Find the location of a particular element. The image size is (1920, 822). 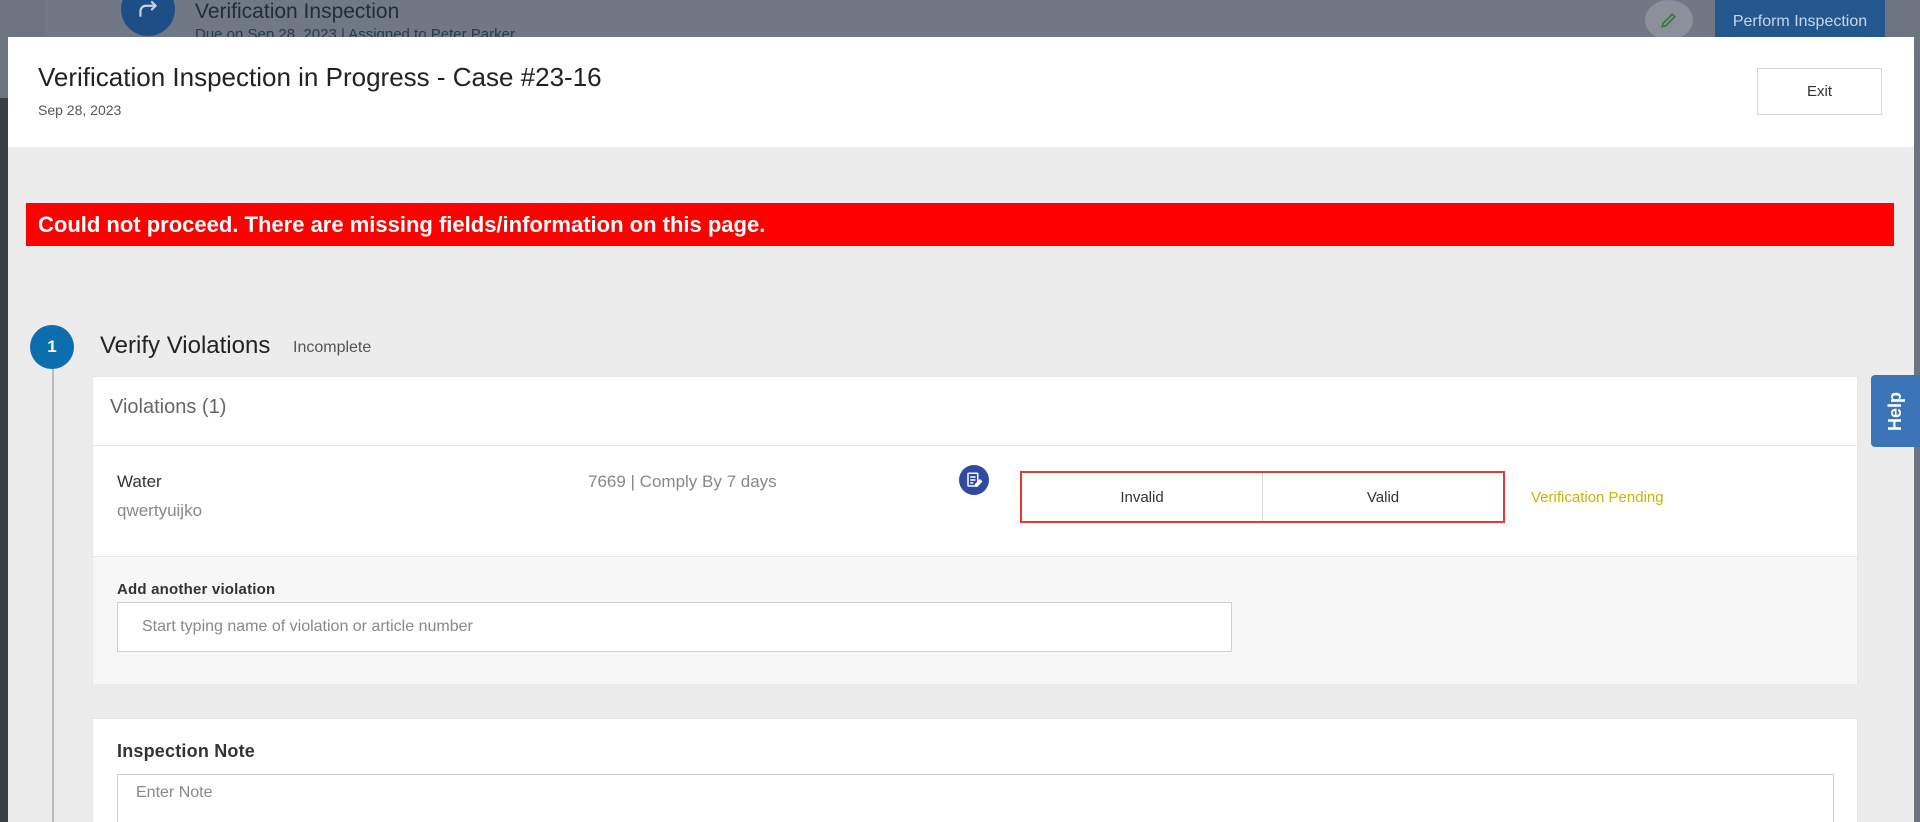

violations-title: Violations (1) is located at coordinates (168, 407).